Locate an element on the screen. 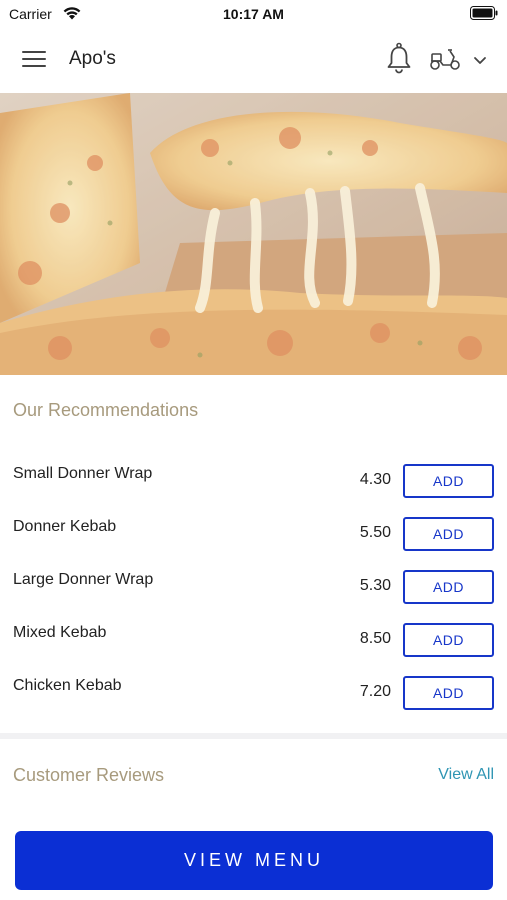 The width and height of the screenshot is (507, 900). list-item: Large Donner Wrap 5.30 ADD is located at coordinates (253, 586).